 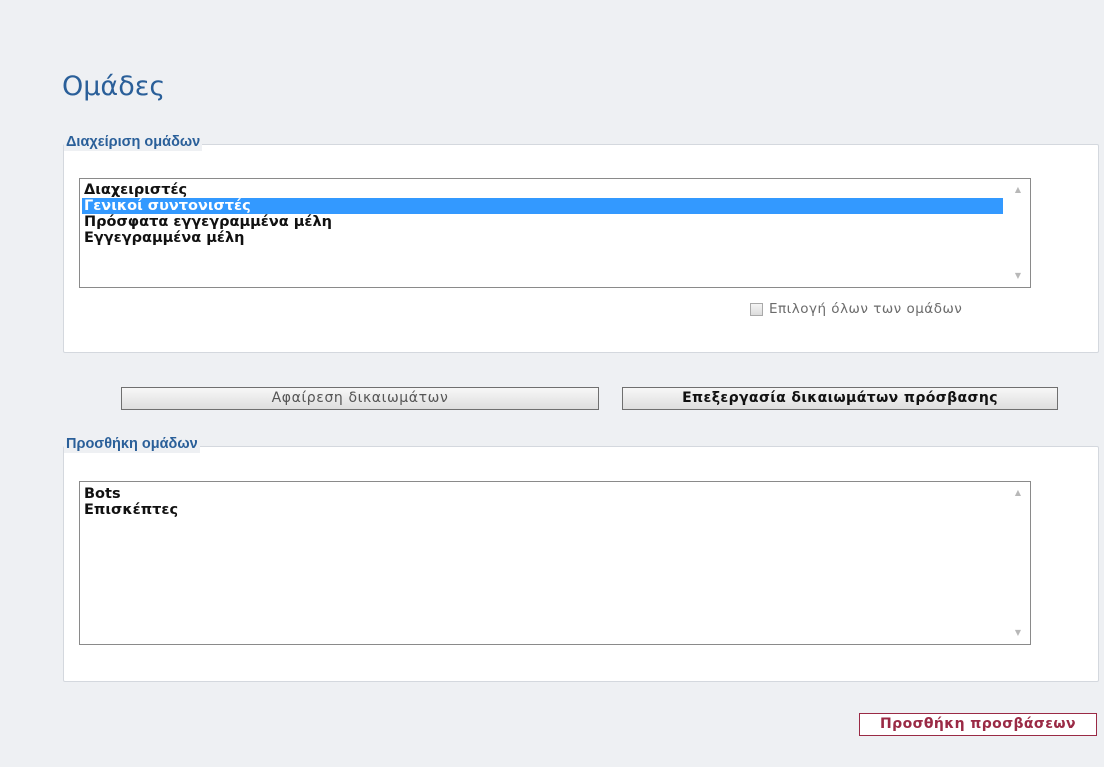 I want to click on group-option-bots: Bots, so click(x=542, y=494).